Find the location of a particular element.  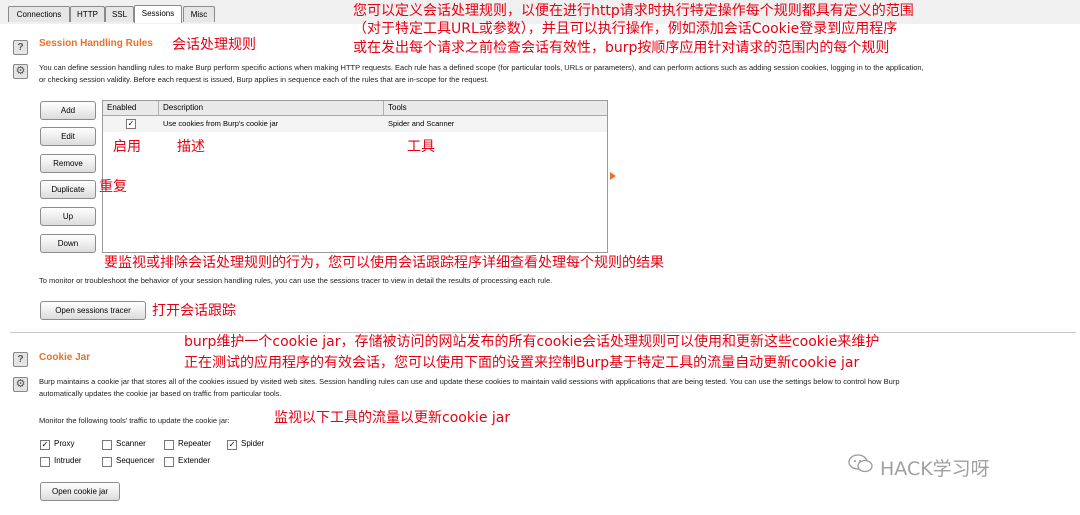

rule-enabled-checkbox: ✓ is located at coordinates (131, 124).